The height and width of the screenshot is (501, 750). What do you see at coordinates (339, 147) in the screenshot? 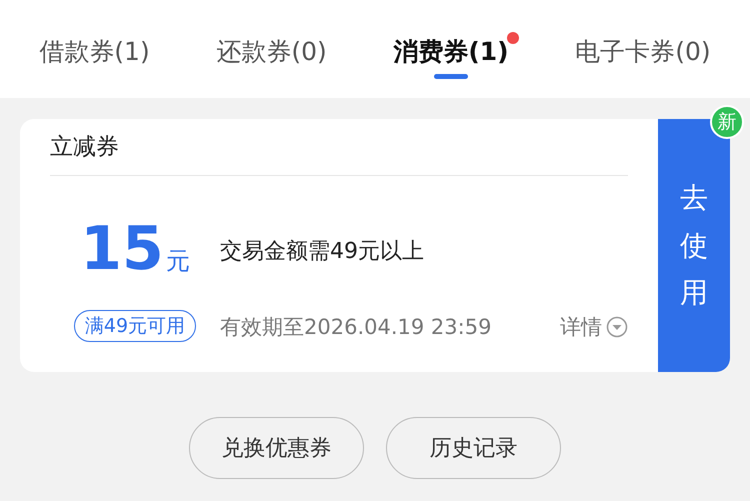
I see `coupon-title: 立减券` at bounding box center [339, 147].